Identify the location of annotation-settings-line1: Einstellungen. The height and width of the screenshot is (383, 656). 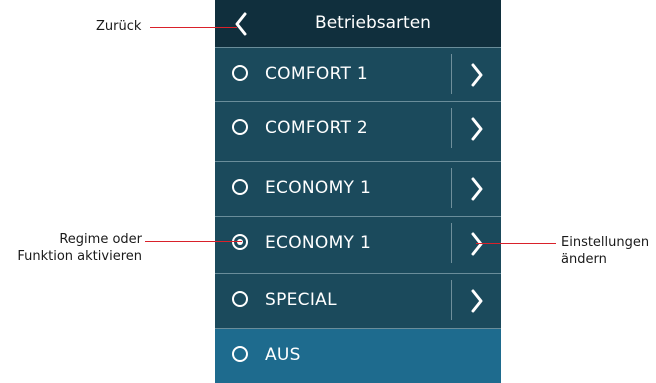
(605, 242).